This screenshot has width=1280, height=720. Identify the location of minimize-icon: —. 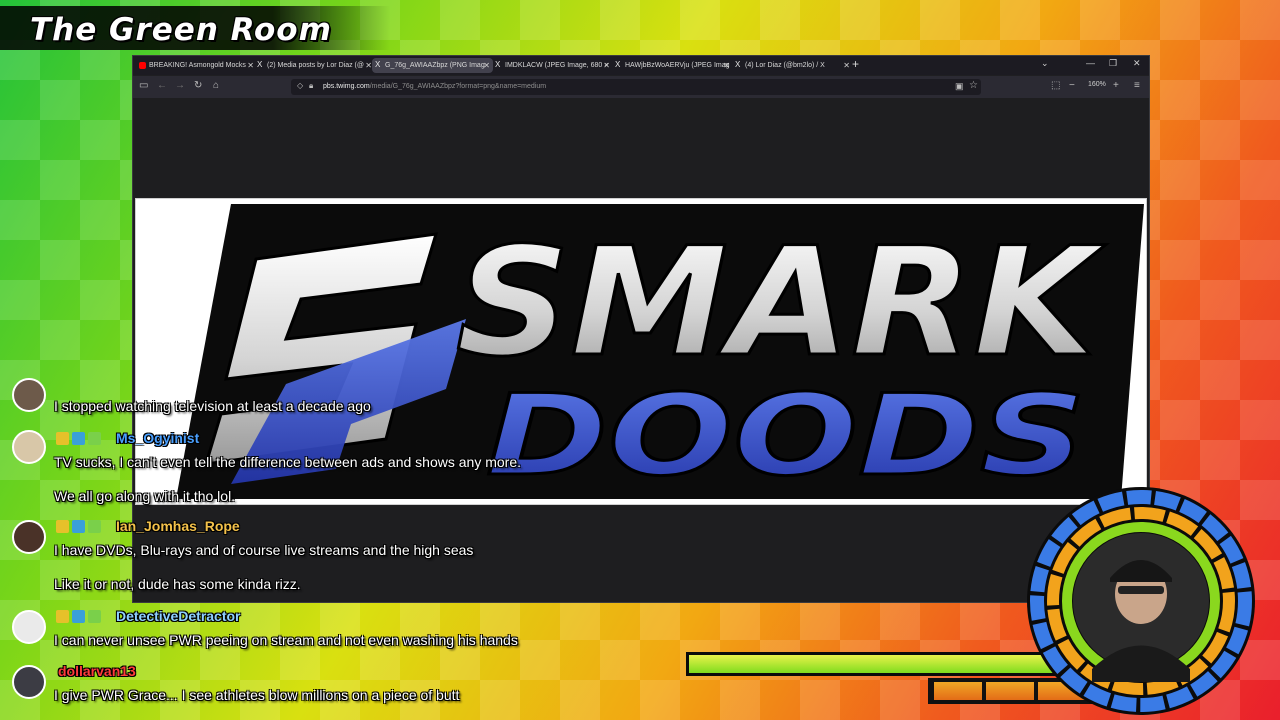
(1090, 63).